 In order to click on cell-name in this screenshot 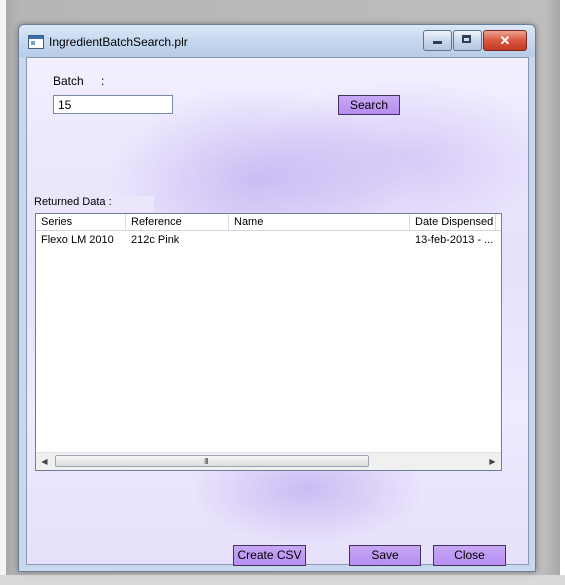, I will do `click(320, 240)`.